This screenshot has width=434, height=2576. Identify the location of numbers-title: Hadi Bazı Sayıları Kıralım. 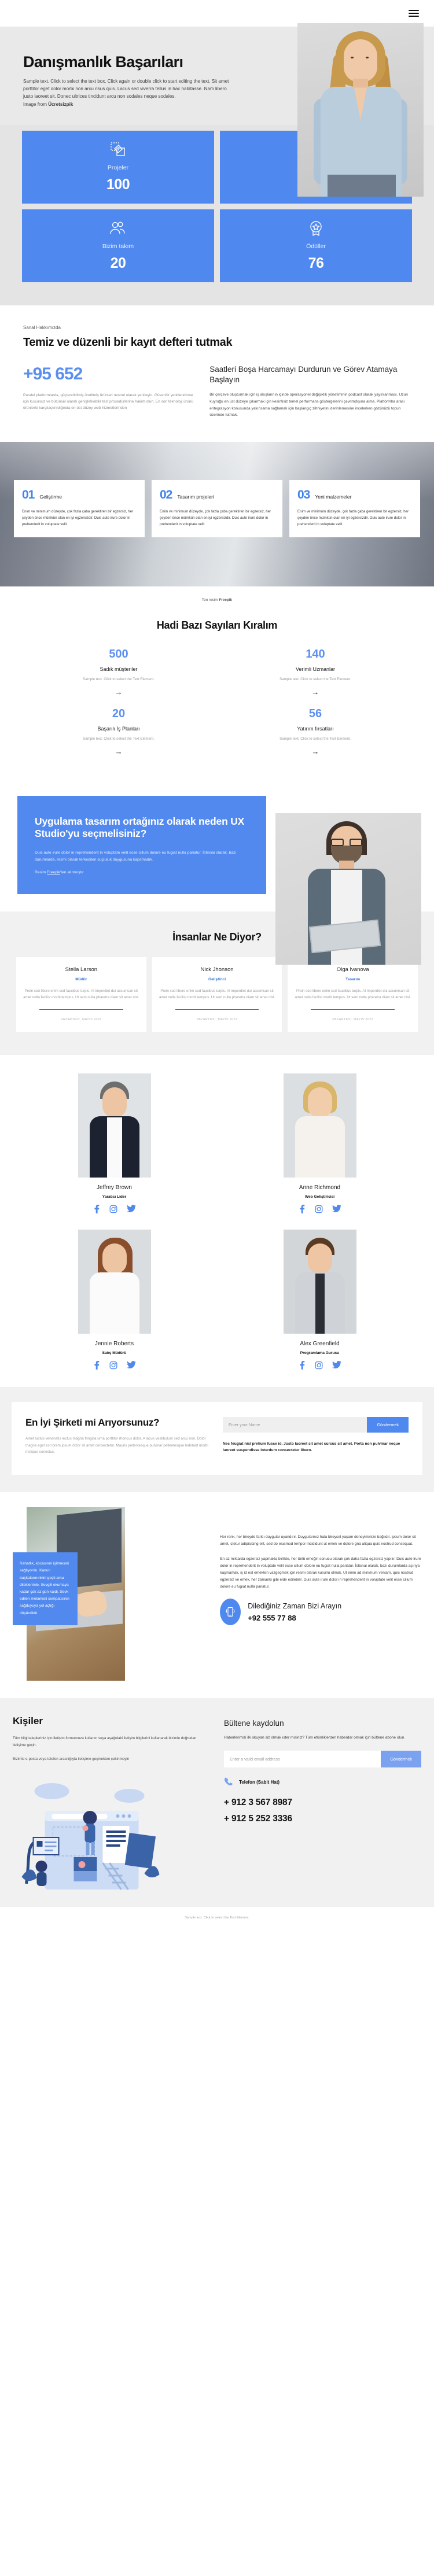
(217, 625).